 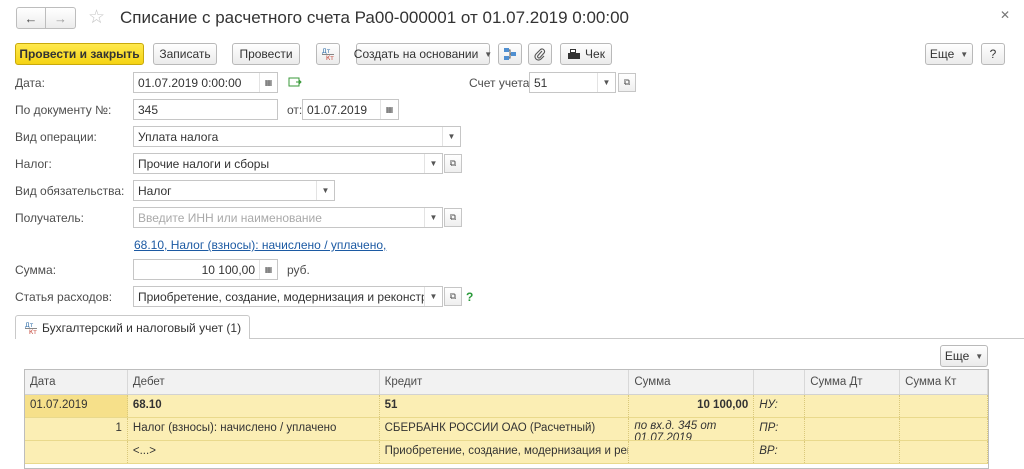 I want to click on receipt-button: Чек, so click(x=586, y=54).